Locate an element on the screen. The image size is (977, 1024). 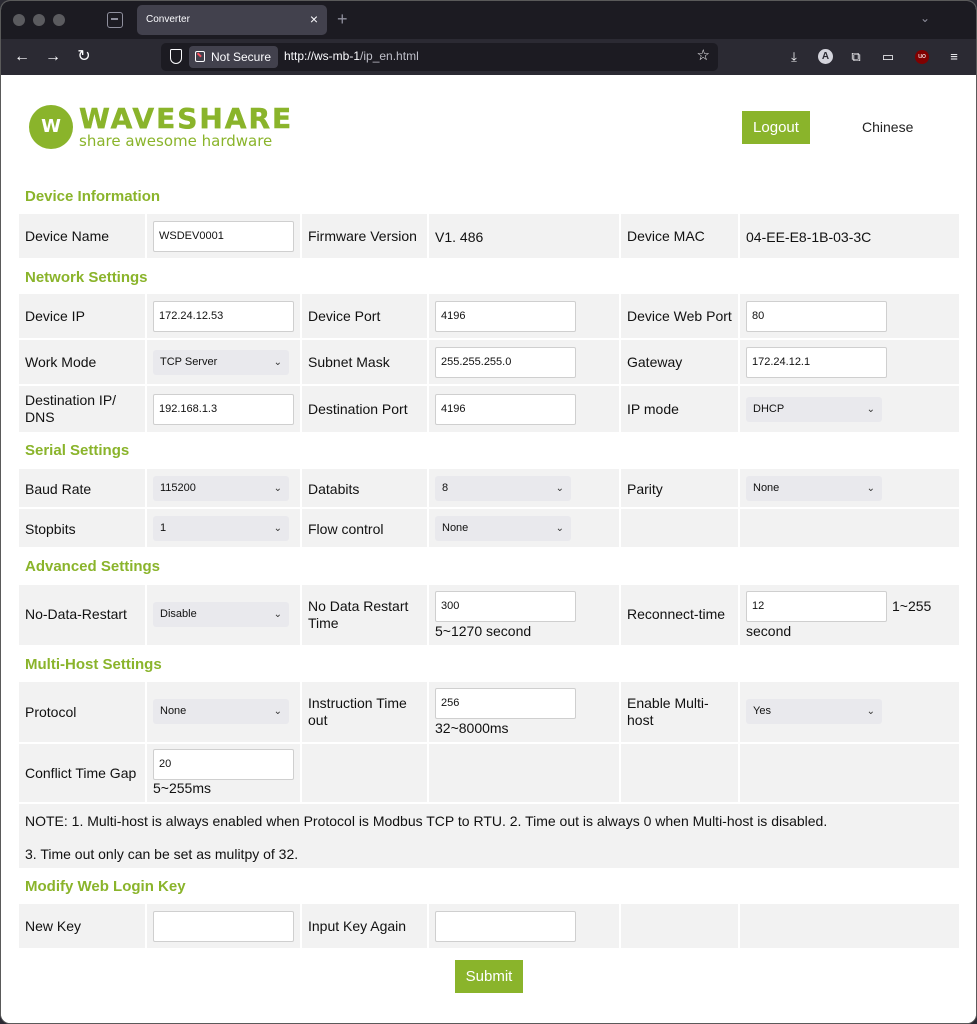
baud-rate-label: Baud Rate is located at coordinates (58, 489).